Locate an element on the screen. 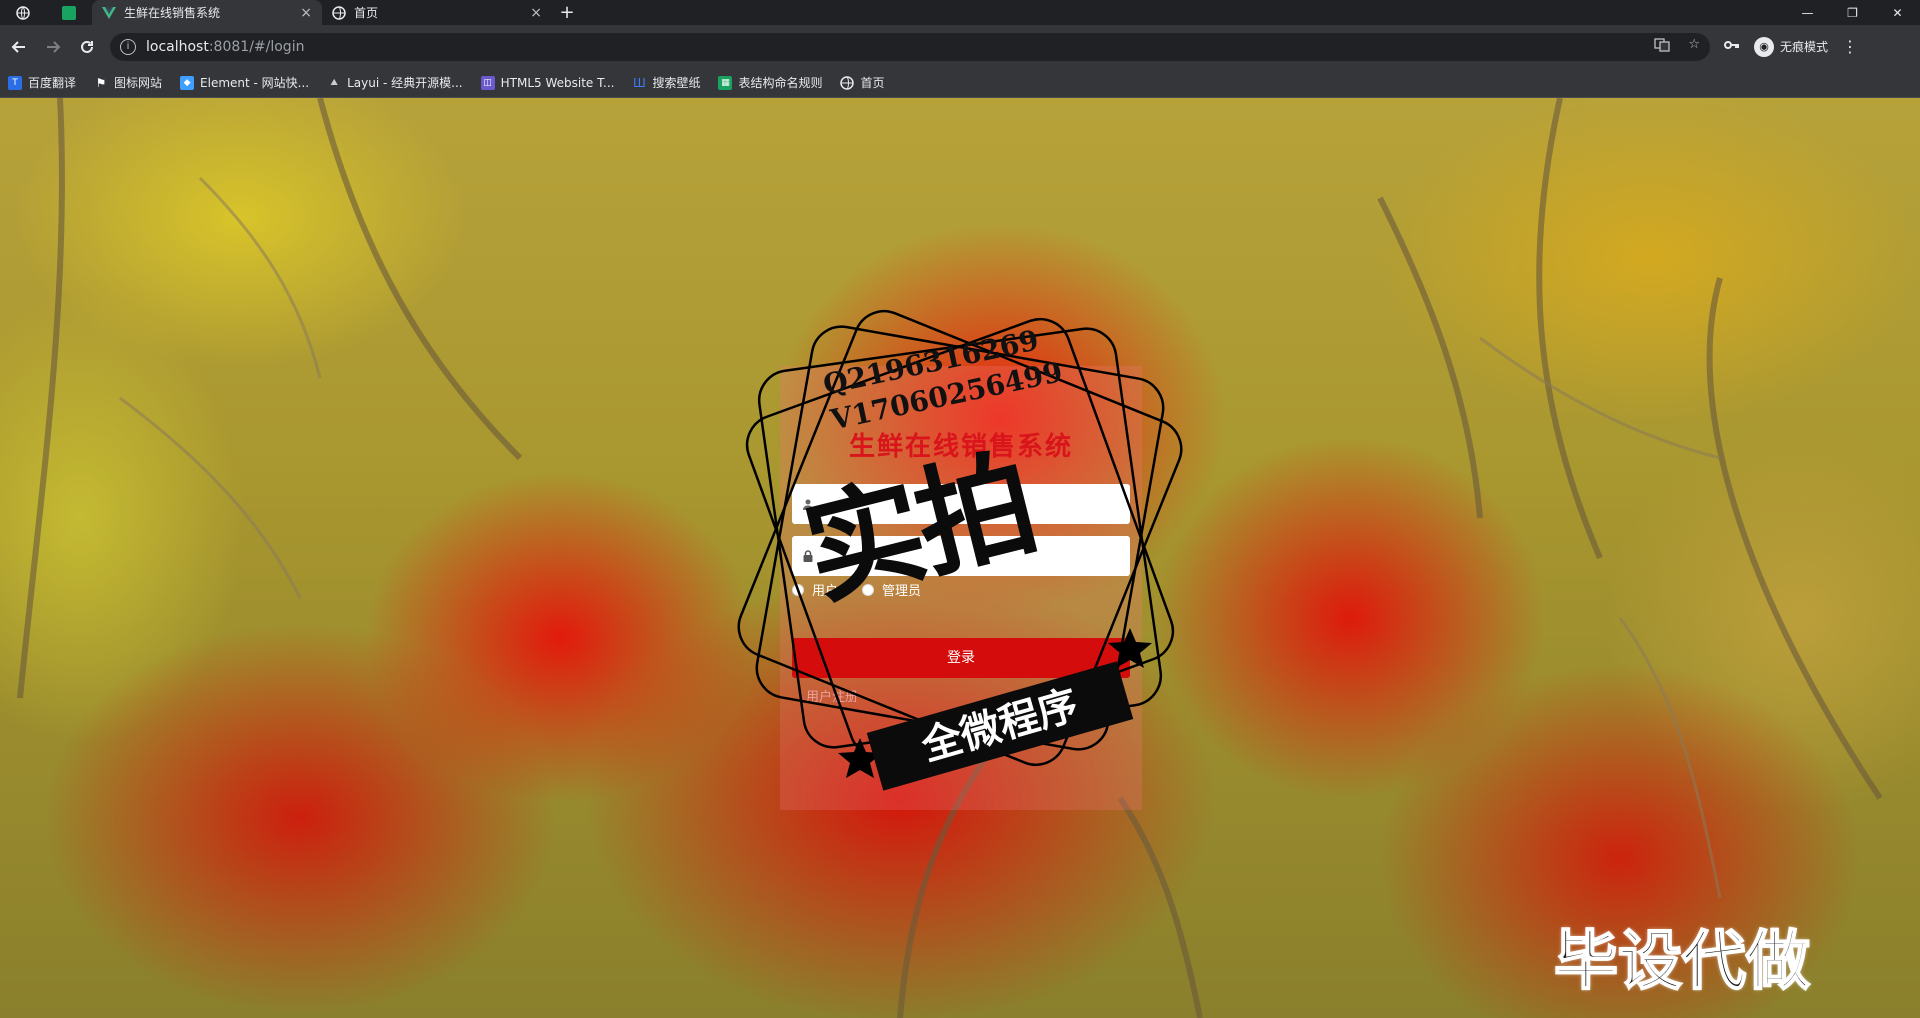  layui-icon: ⛰ is located at coordinates (334, 82).